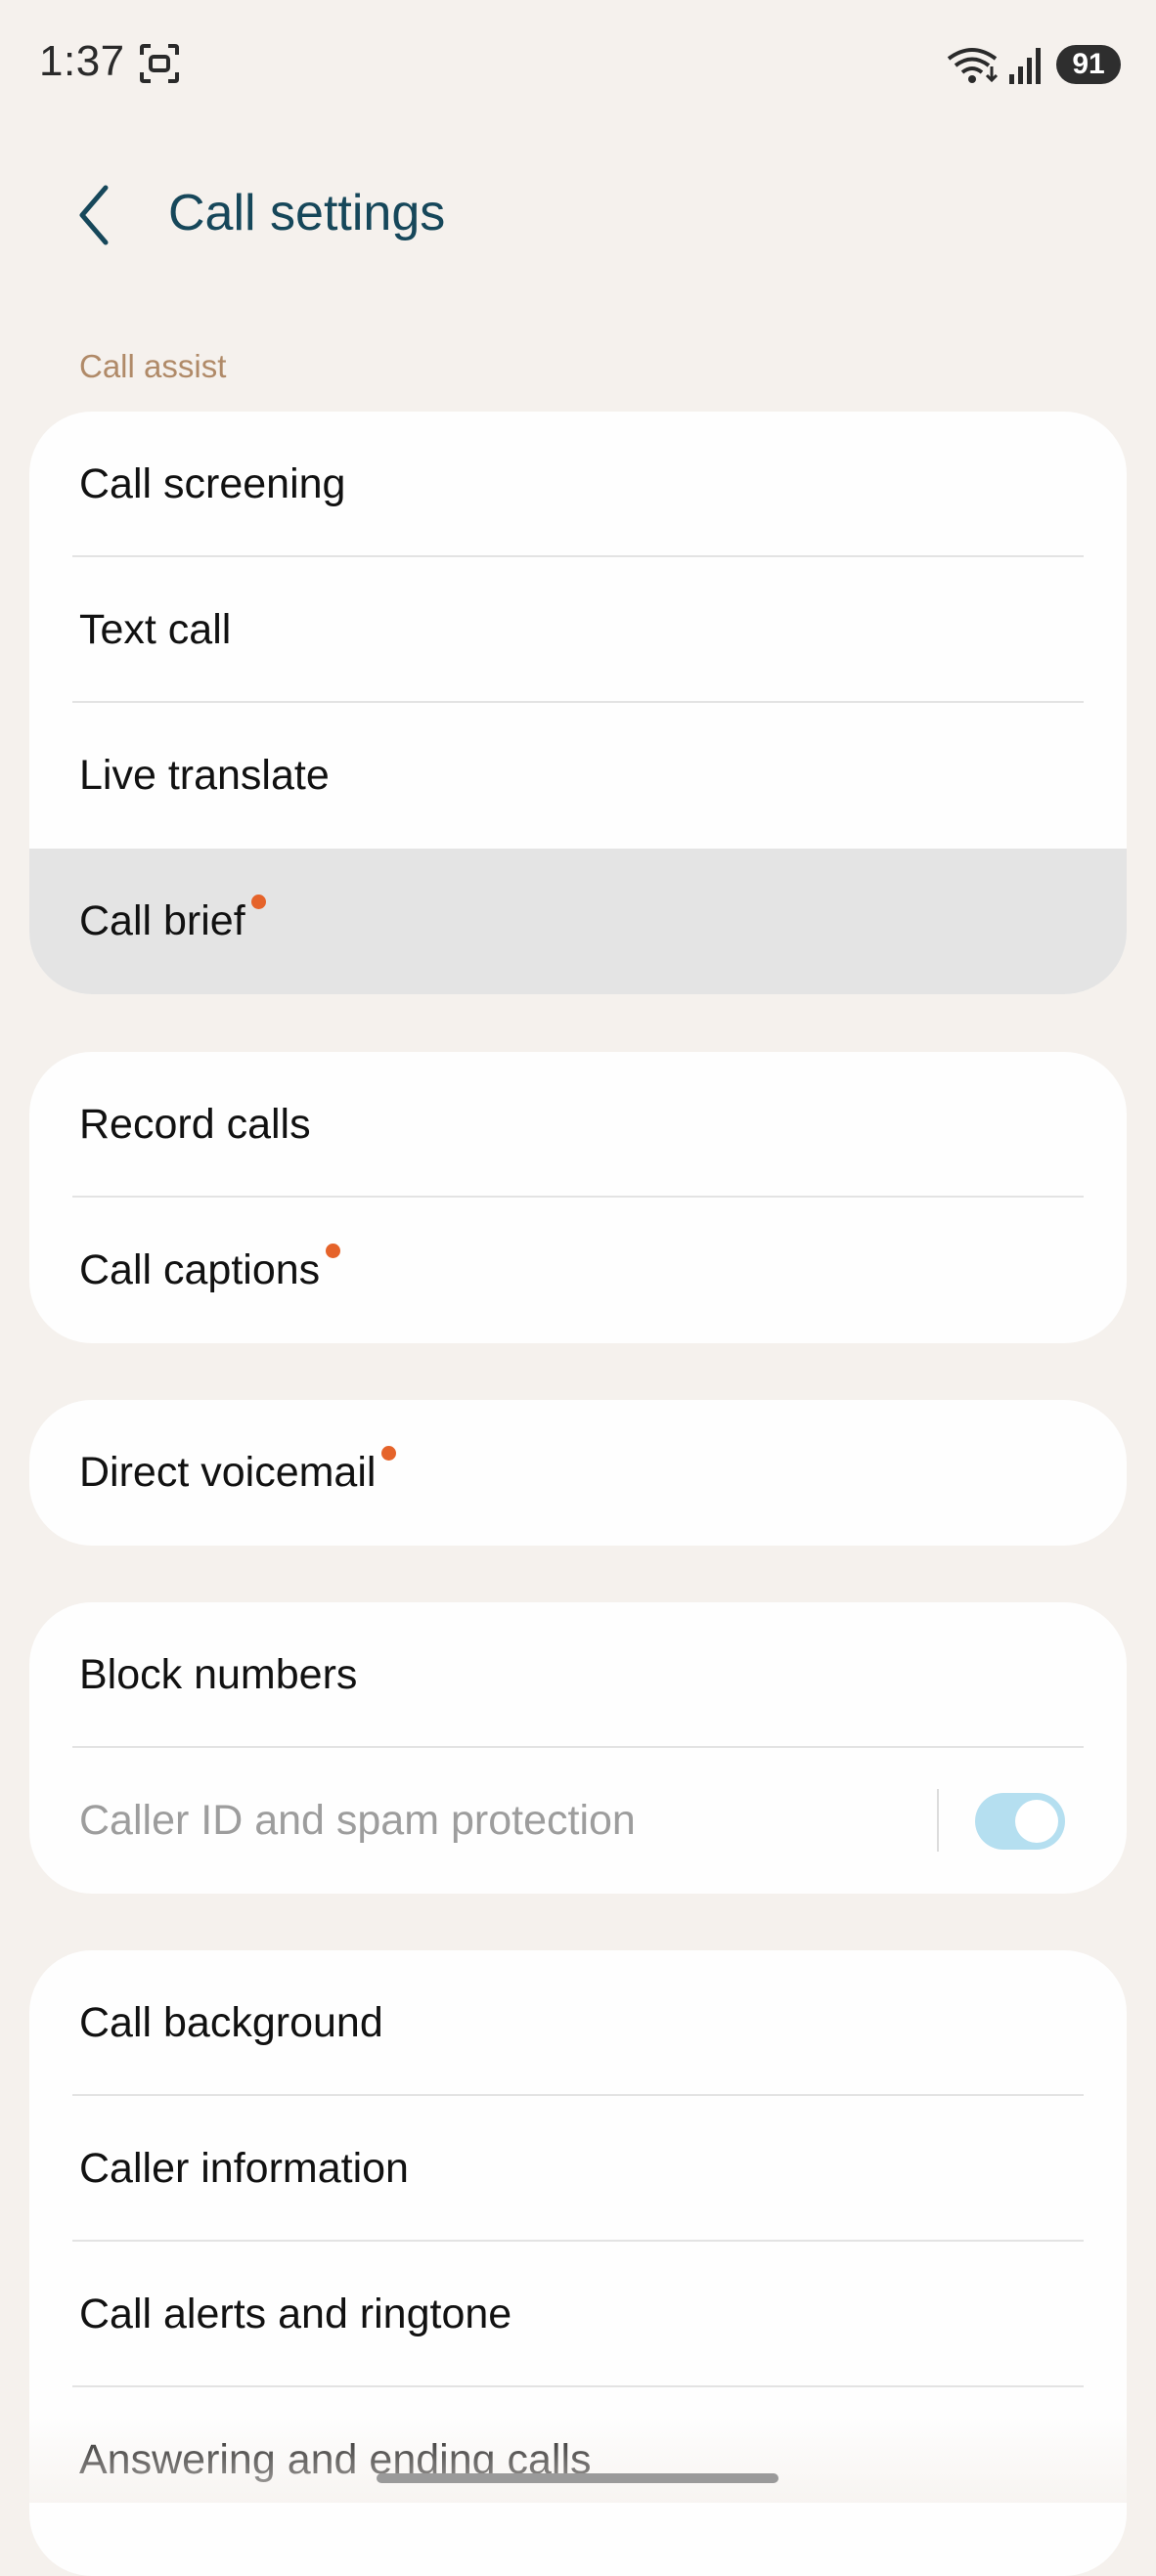  What do you see at coordinates (578, 2460) in the screenshot?
I see `menu-item-answering-ending-calls: Answering and ending calls` at bounding box center [578, 2460].